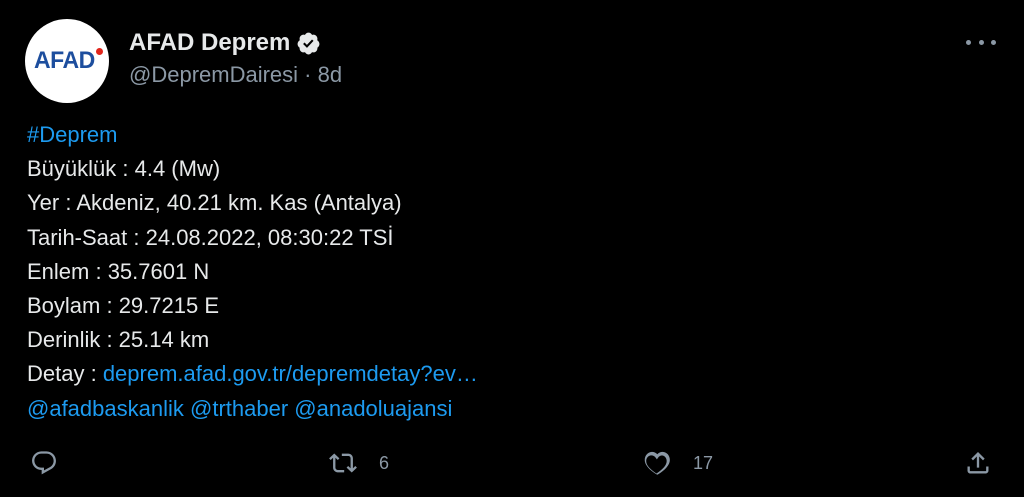  What do you see at coordinates (678, 463) in the screenshot?
I see `like-button: 17` at bounding box center [678, 463].